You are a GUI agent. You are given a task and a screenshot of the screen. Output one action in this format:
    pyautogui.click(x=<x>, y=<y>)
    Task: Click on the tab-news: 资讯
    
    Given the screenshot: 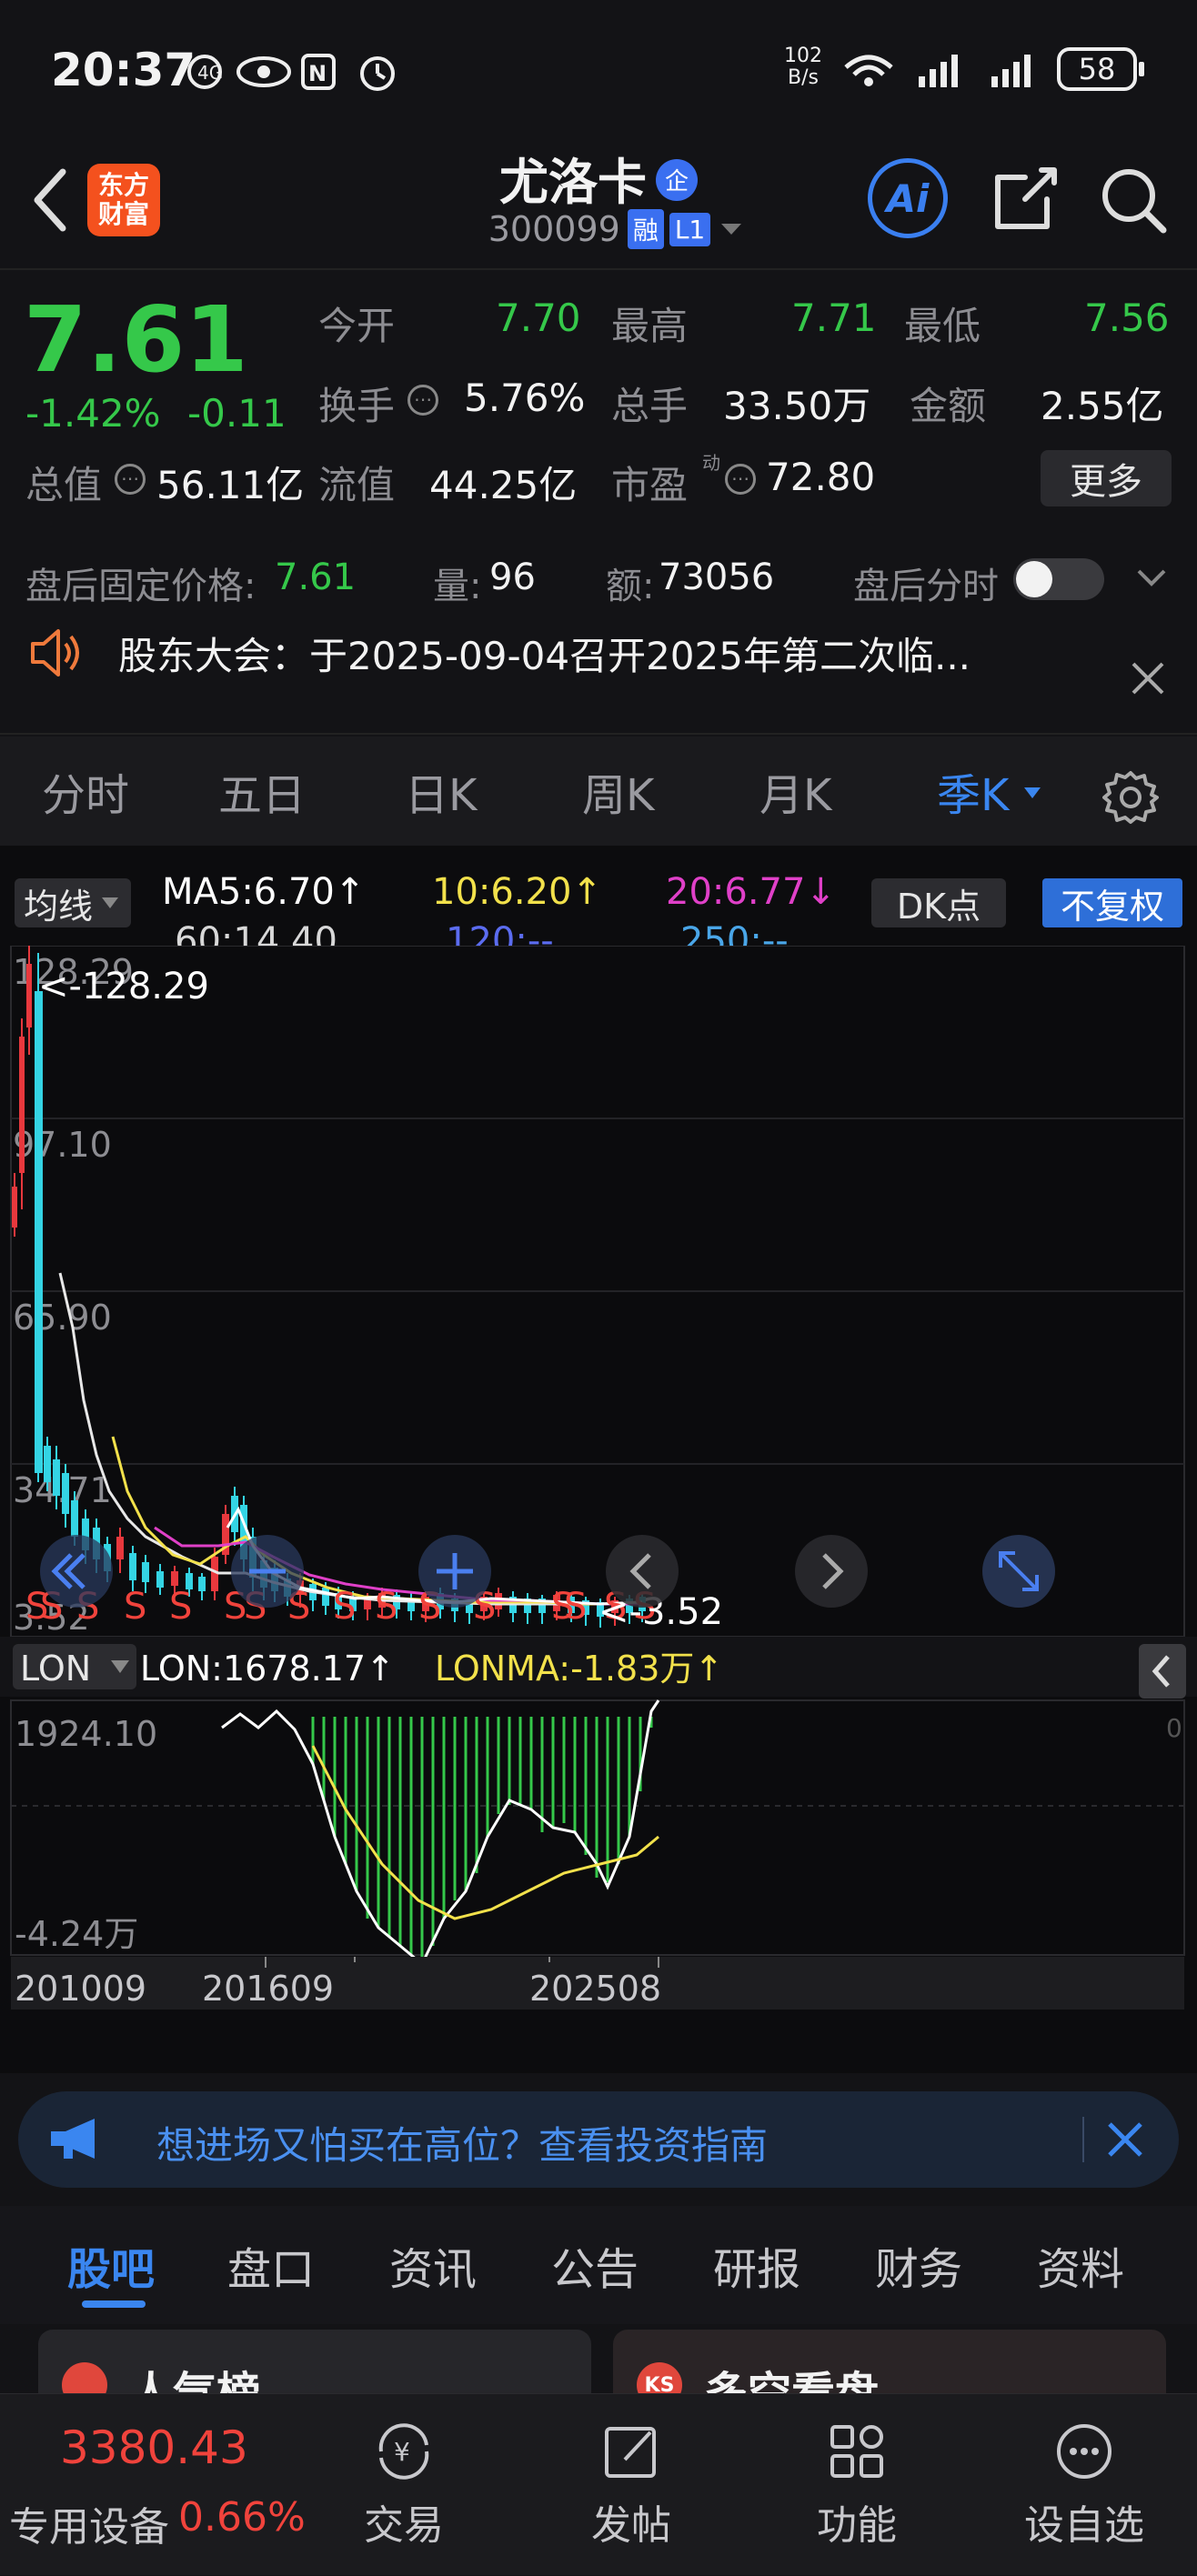 What is the action you would take?
    pyautogui.click(x=433, y=2265)
    